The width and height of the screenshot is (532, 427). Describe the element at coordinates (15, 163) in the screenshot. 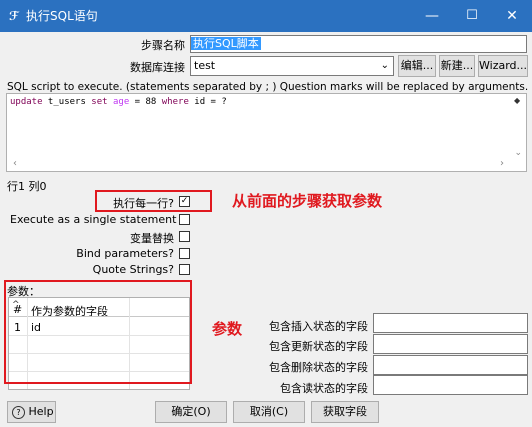

I see `scroll-left-icon: ‹` at that location.